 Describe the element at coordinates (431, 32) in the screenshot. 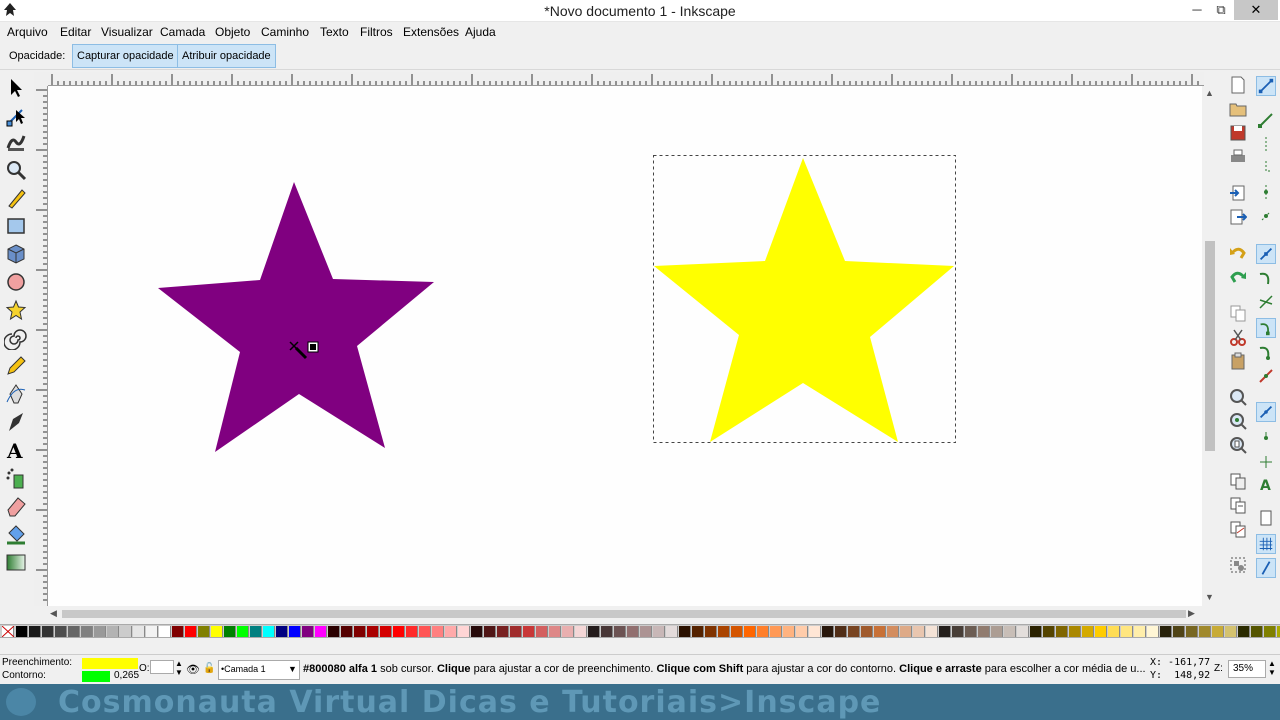

I see `menu-extensoes: Extensões` at that location.